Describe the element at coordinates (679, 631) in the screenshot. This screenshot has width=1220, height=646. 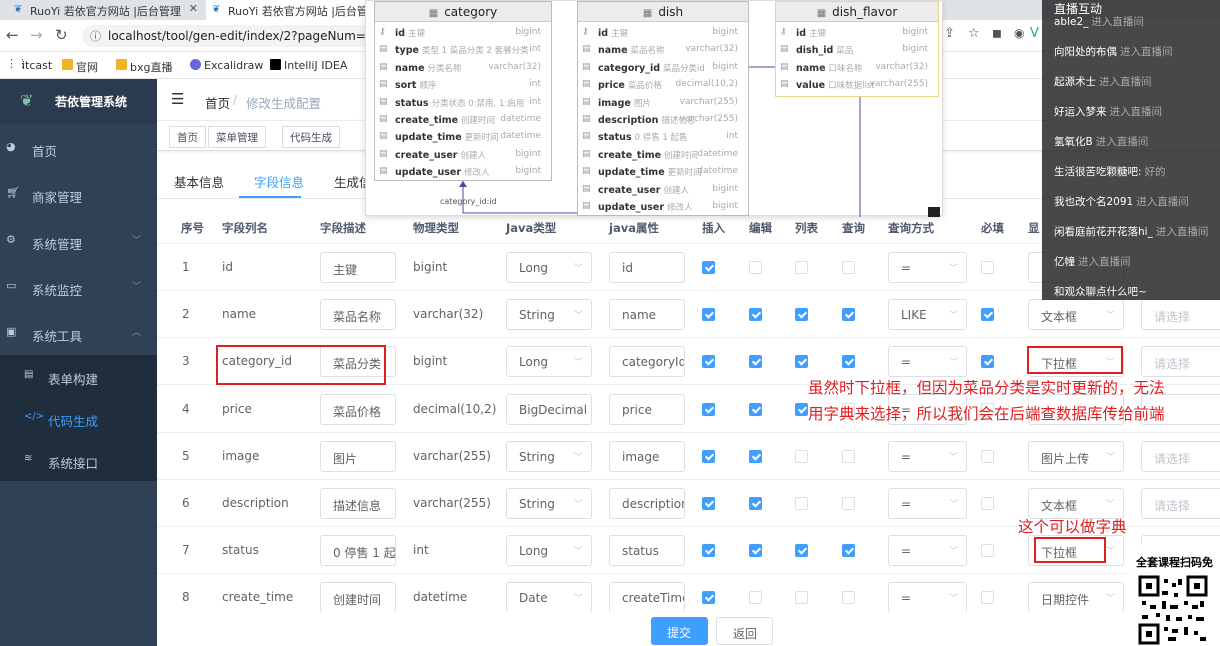
I see `submit-button: 提交` at that location.